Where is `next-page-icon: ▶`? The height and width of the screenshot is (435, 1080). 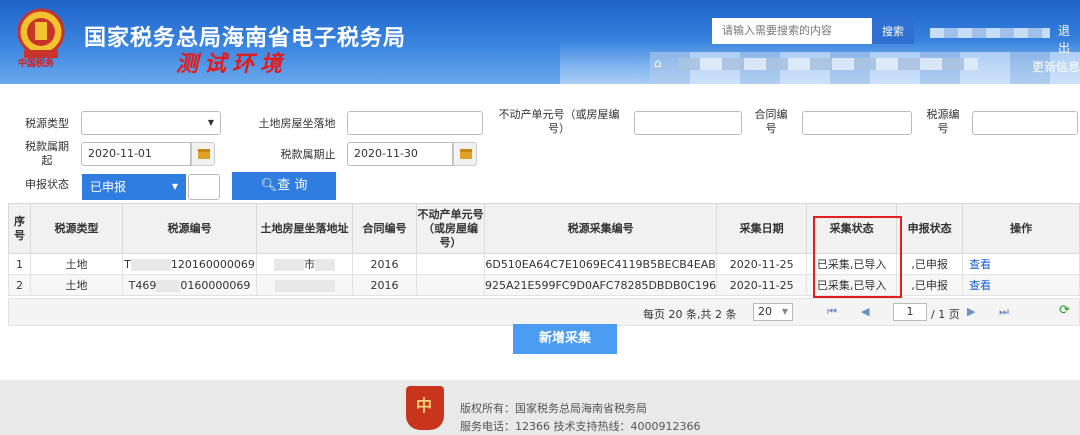
next-page-icon: ▶ is located at coordinates (971, 311).